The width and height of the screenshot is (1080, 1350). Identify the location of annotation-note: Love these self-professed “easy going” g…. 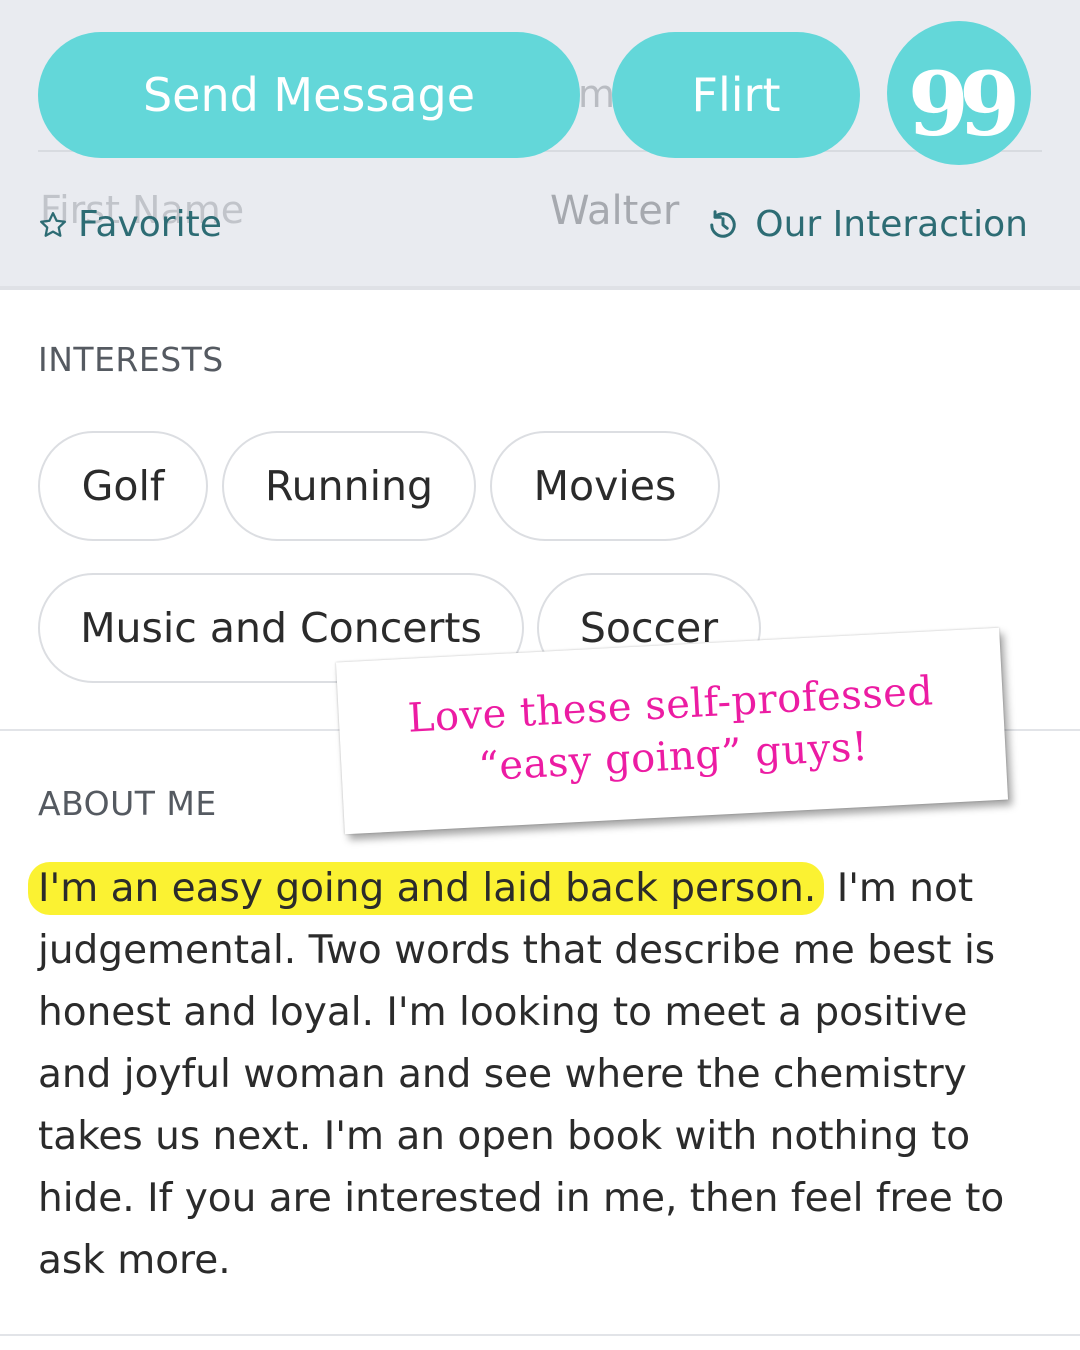
(672, 731).